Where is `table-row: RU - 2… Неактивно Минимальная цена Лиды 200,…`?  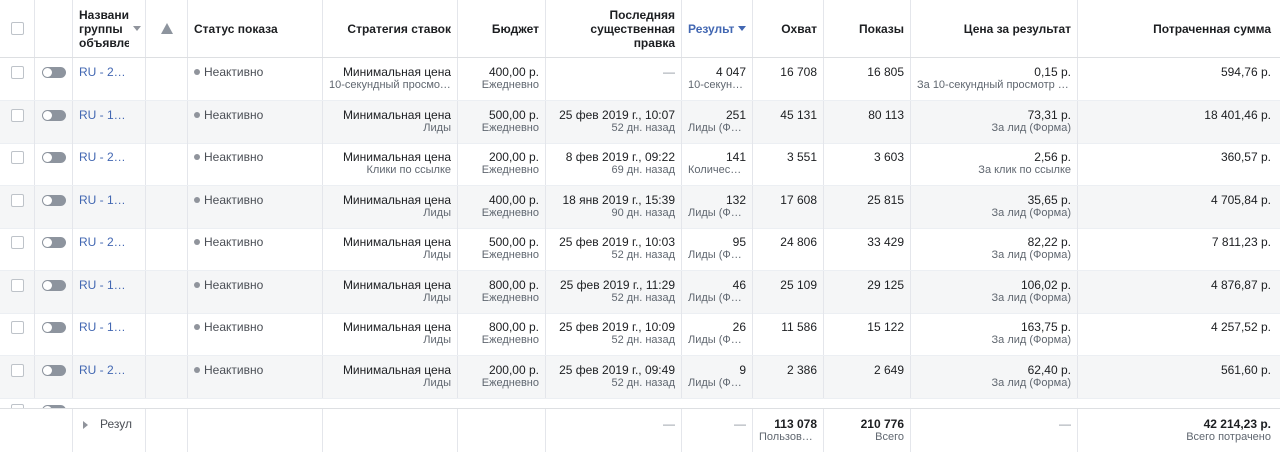
table-row: RU - 2… Неактивно Минимальная цена Лиды 200,… is located at coordinates (640, 377).